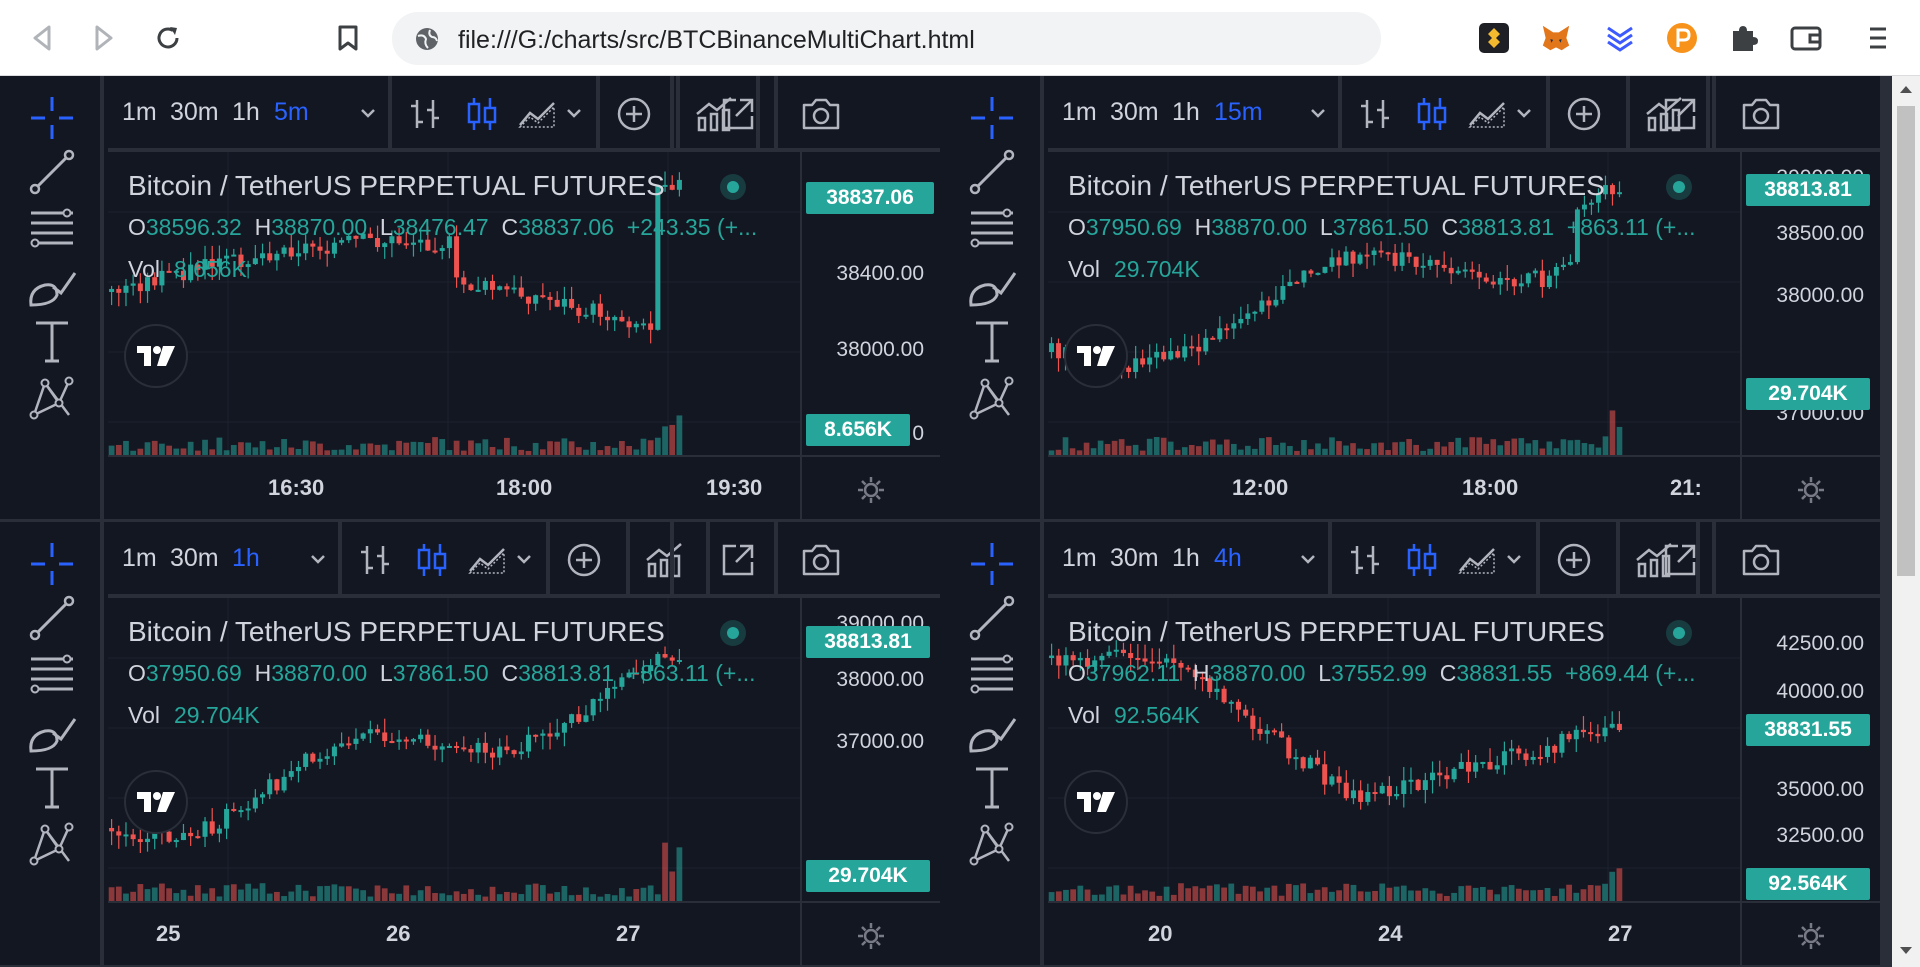 This screenshot has width=1920, height=967. I want to click on forward-button, so click(104, 38).